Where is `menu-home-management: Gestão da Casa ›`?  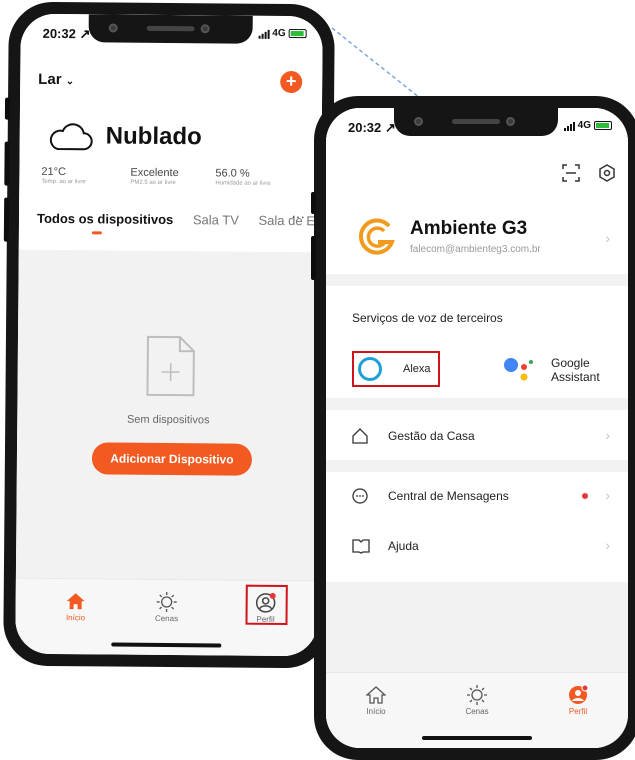 menu-home-management: Gestão da Casa › is located at coordinates (477, 436).